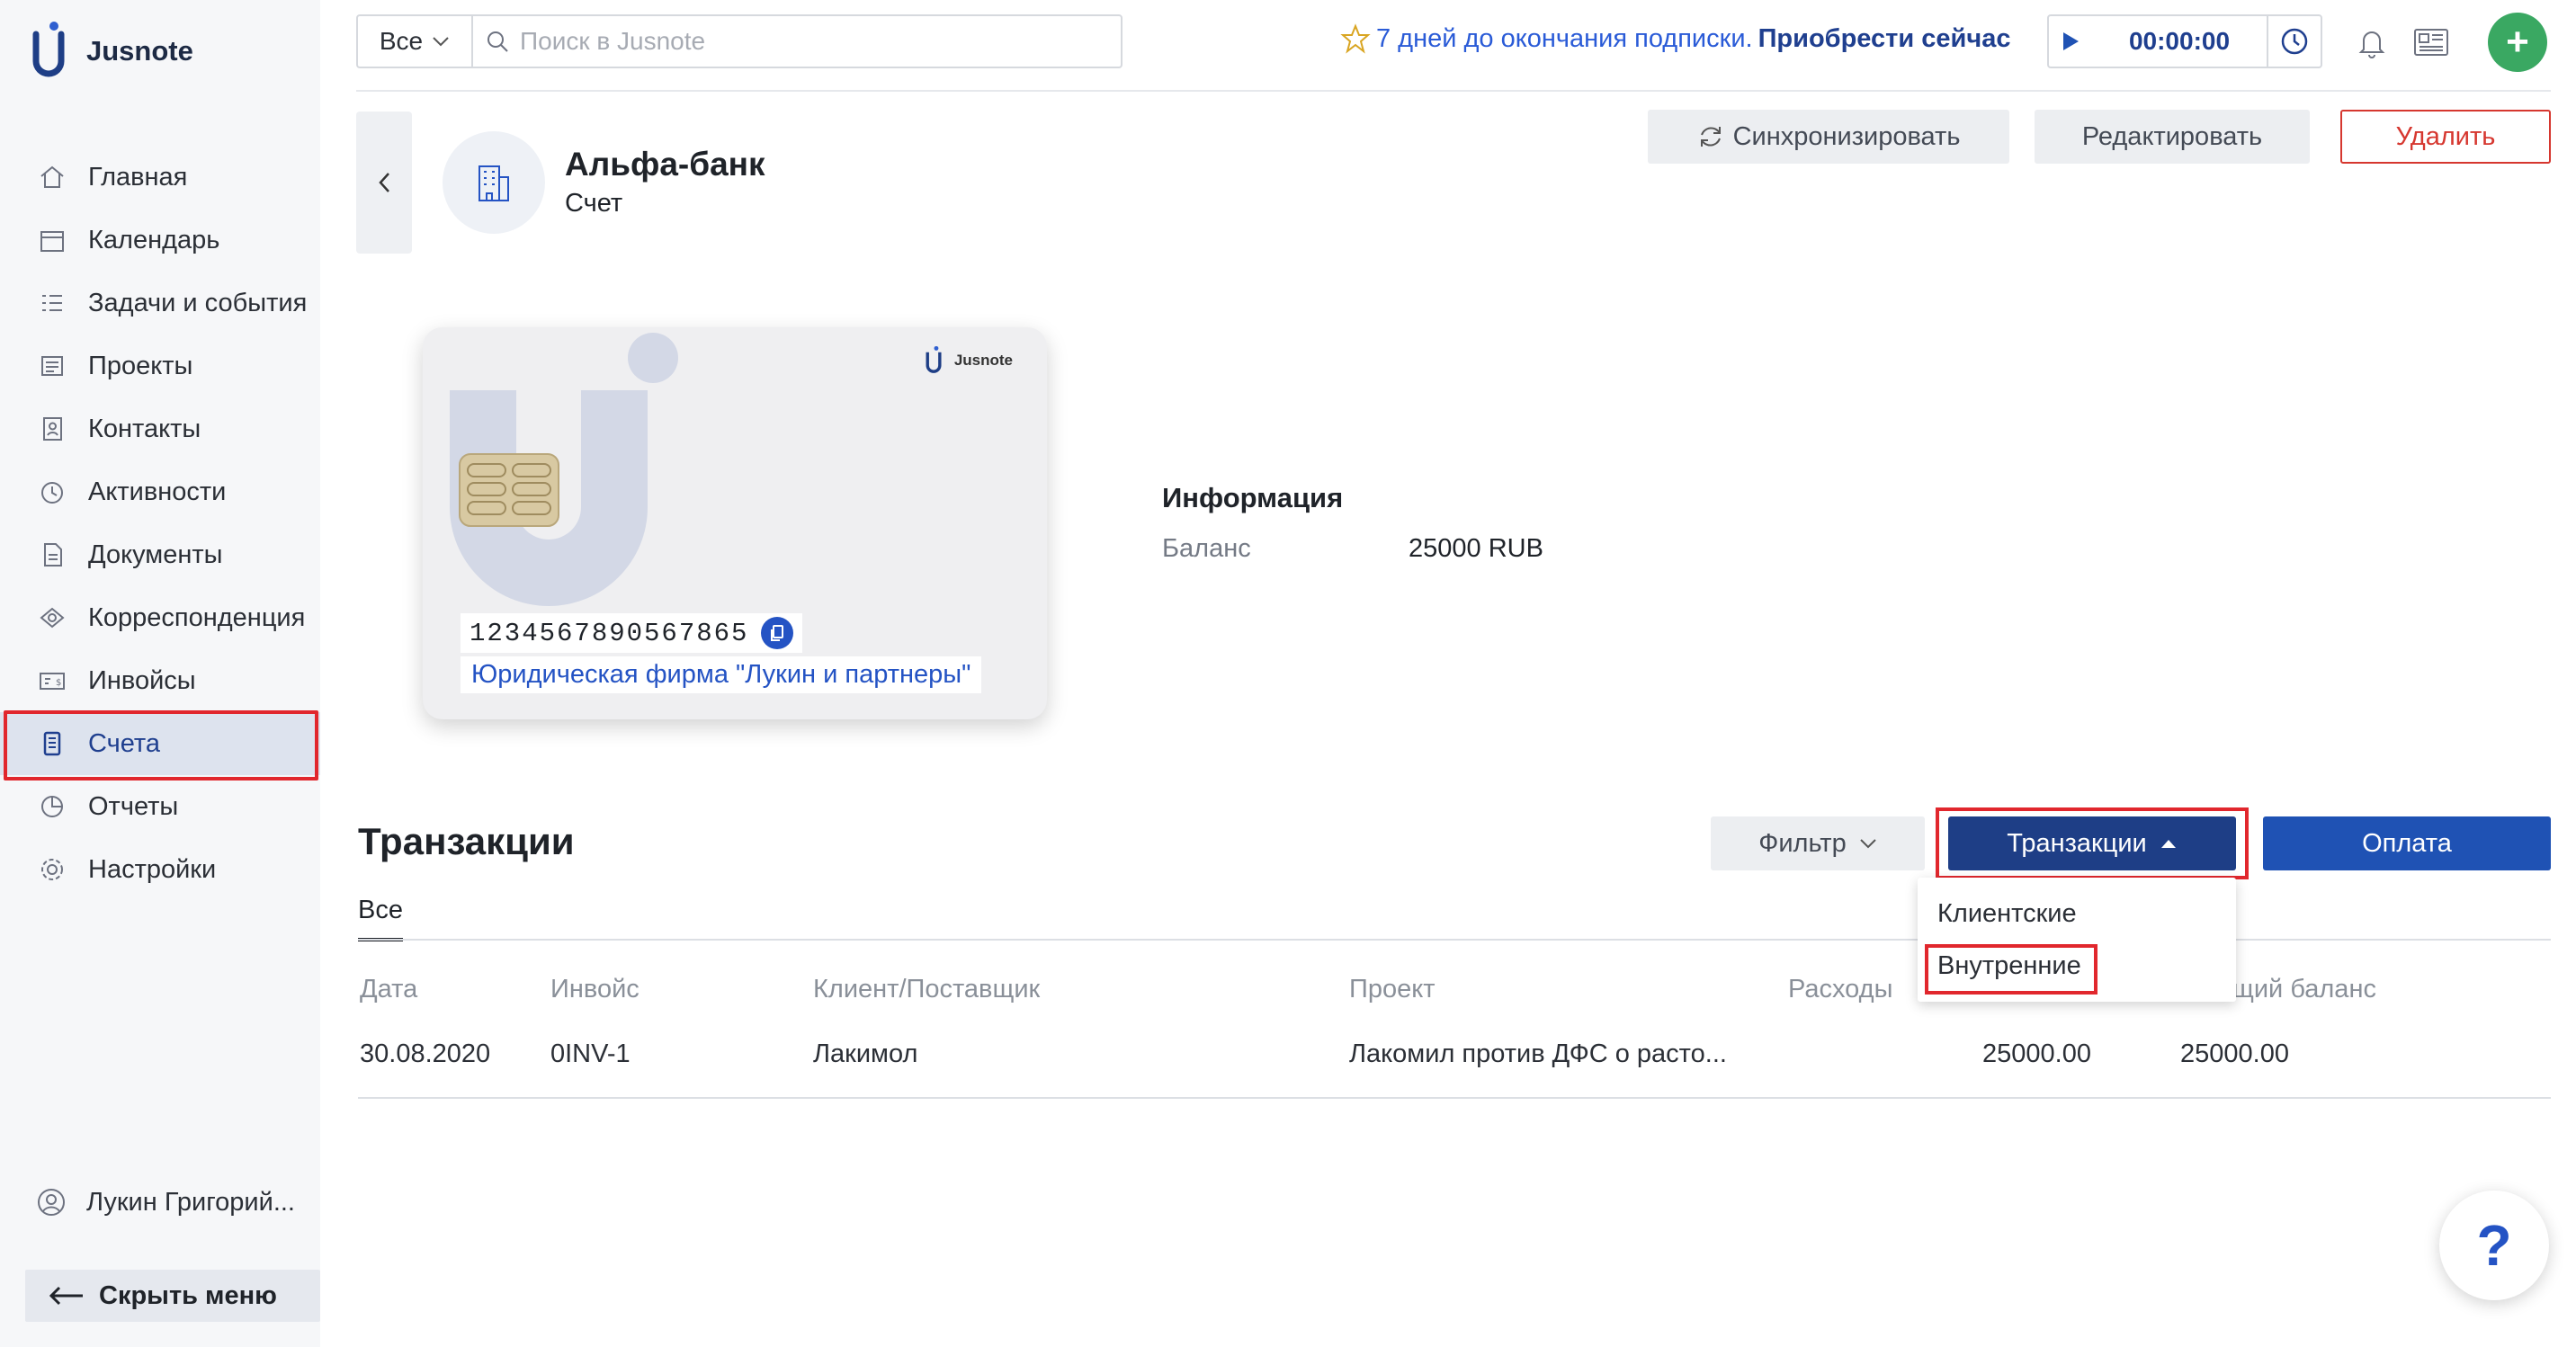 This screenshot has height=1347, width=2576. I want to click on column-header-project: Проект, so click(1392, 989).